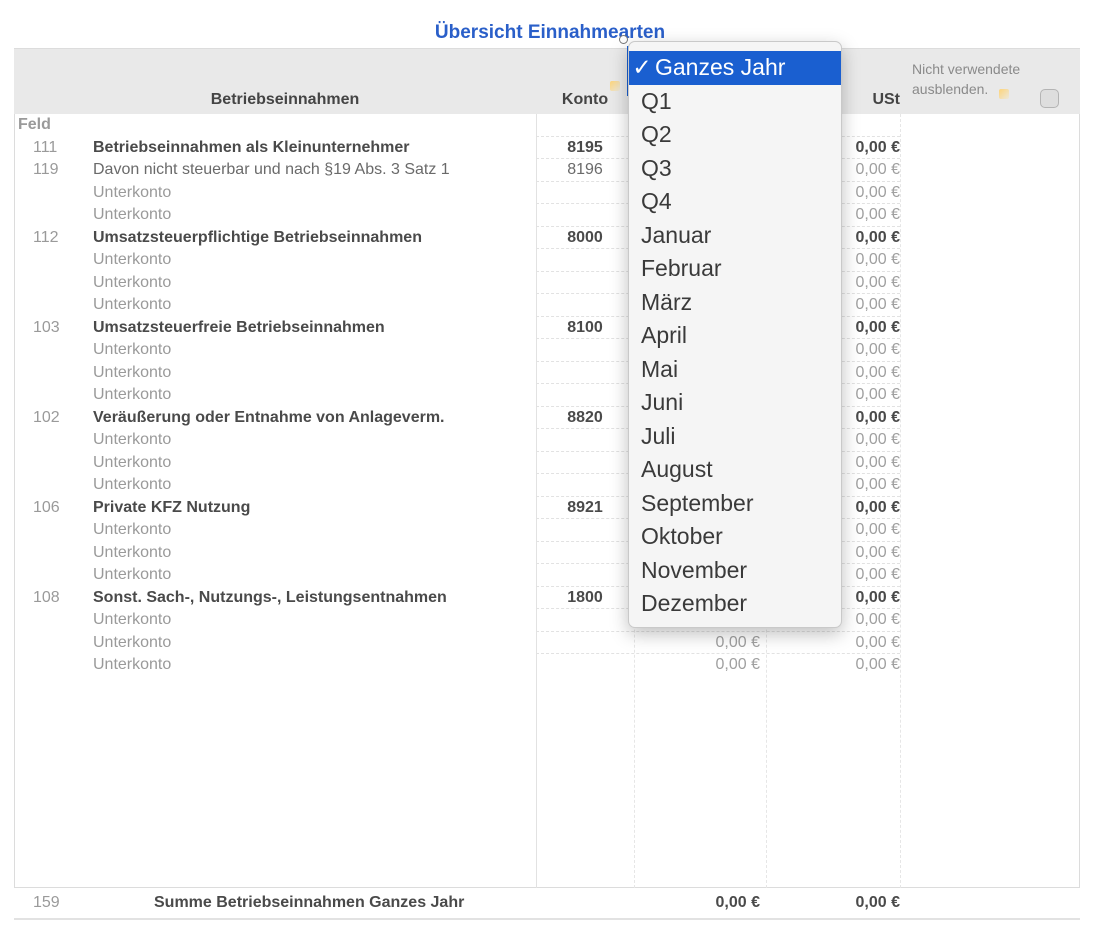 Image resolution: width=1100 pixels, height=938 pixels. Describe the element at coordinates (1049, 98) in the screenshot. I see `hide-unused-checkbox` at that location.